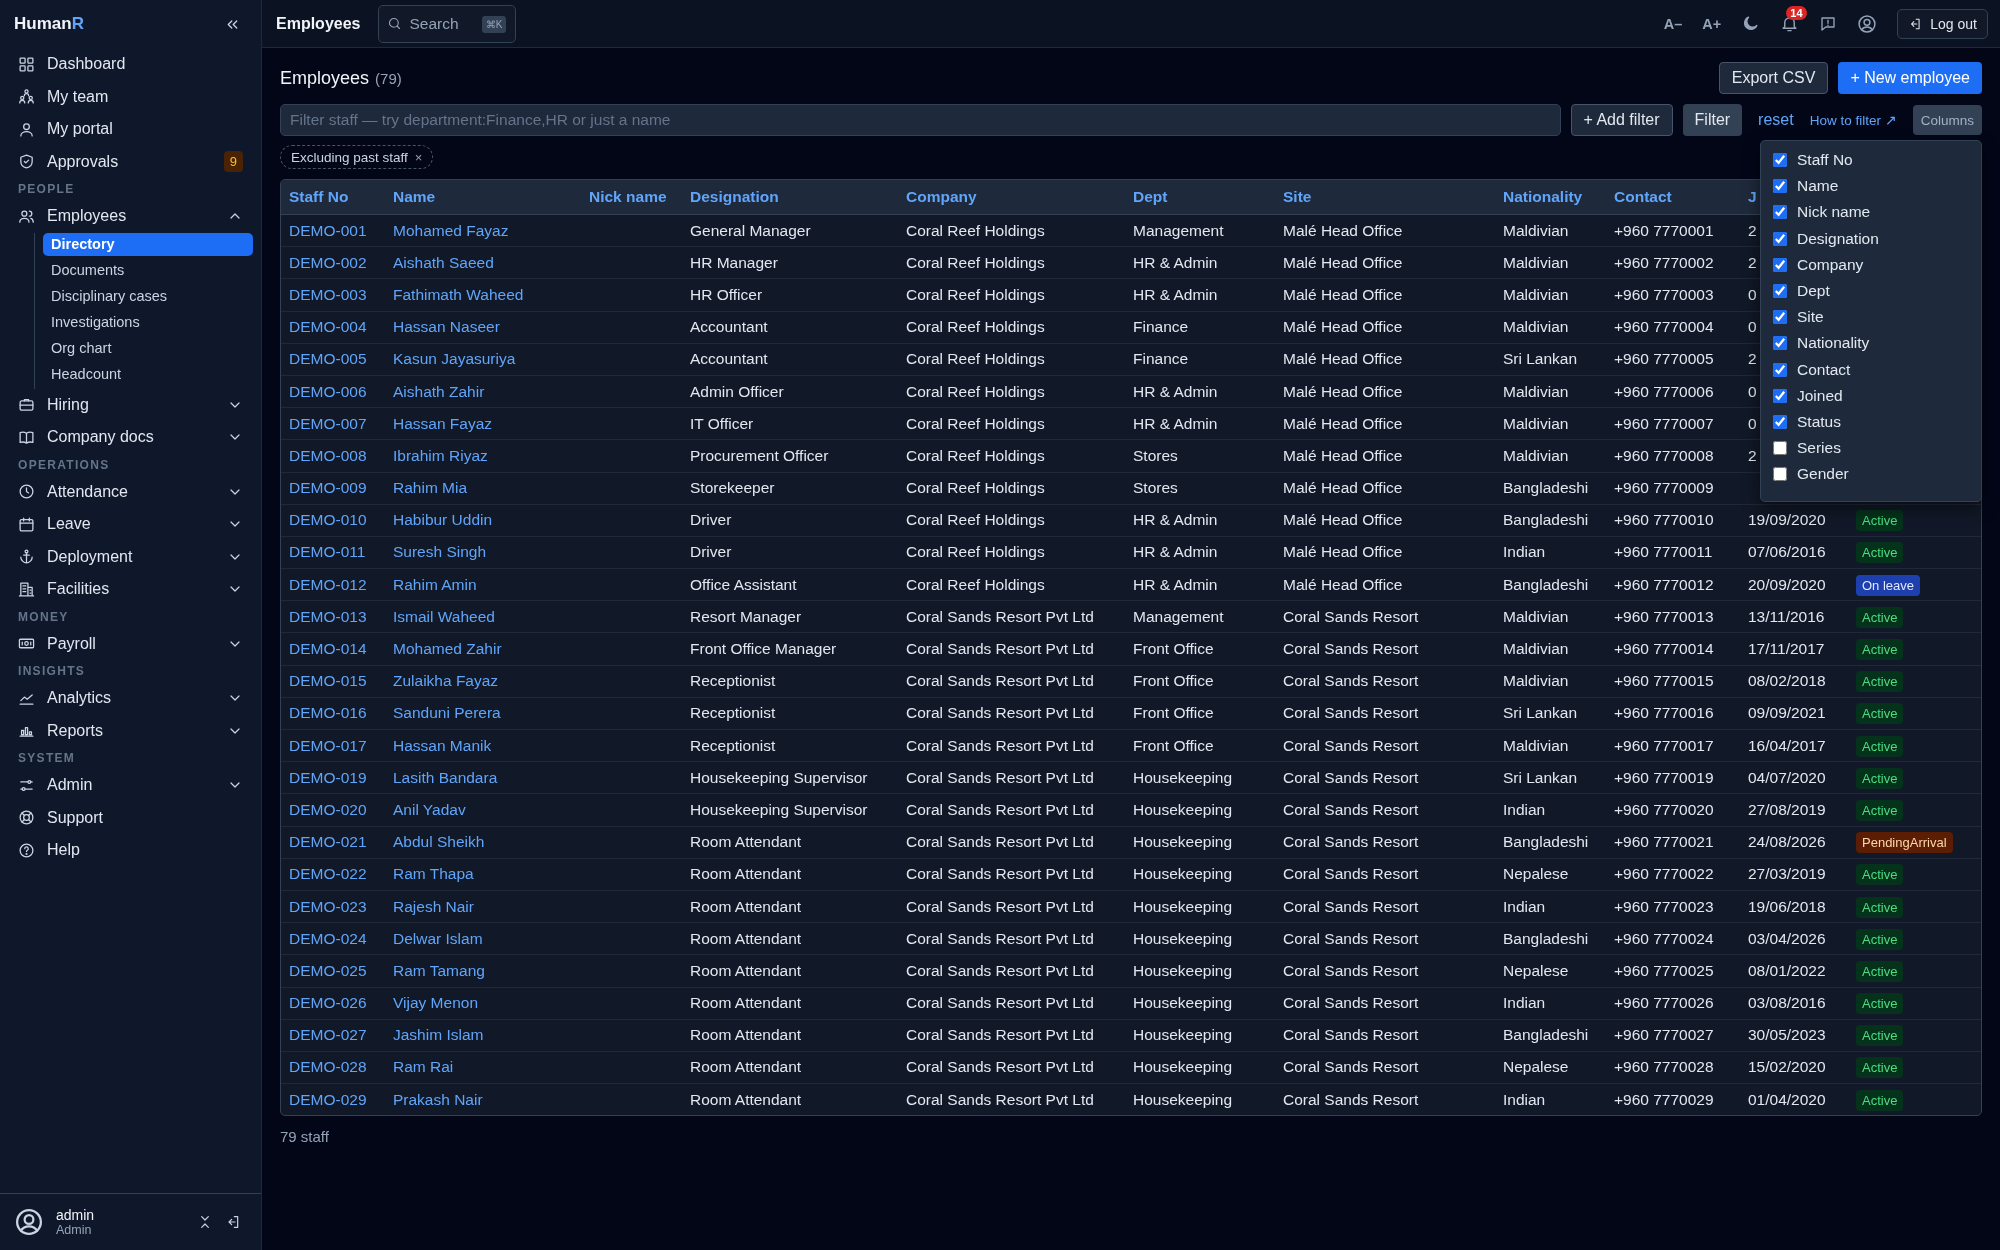 Image resolution: width=2000 pixels, height=1250 pixels. I want to click on nav-item: Facilities, so click(130, 589).